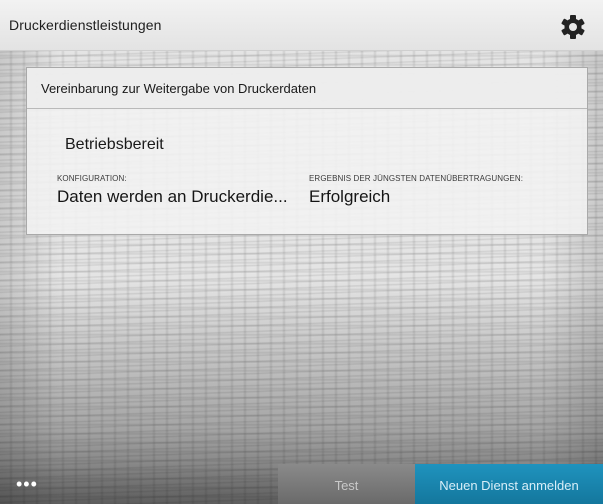  What do you see at coordinates (301, 25) in the screenshot?
I see `app-header: Druckerdienstleistungen` at bounding box center [301, 25].